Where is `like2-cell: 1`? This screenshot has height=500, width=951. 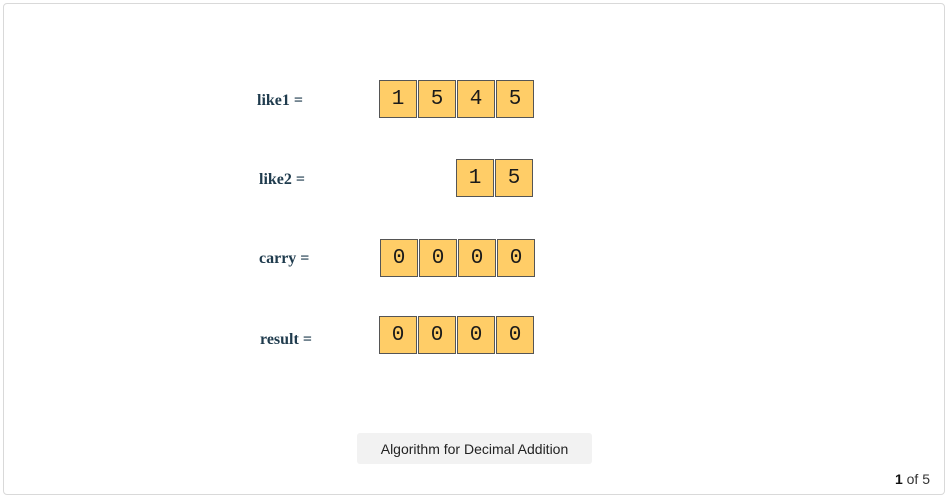
like2-cell: 1 is located at coordinates (475, 178).